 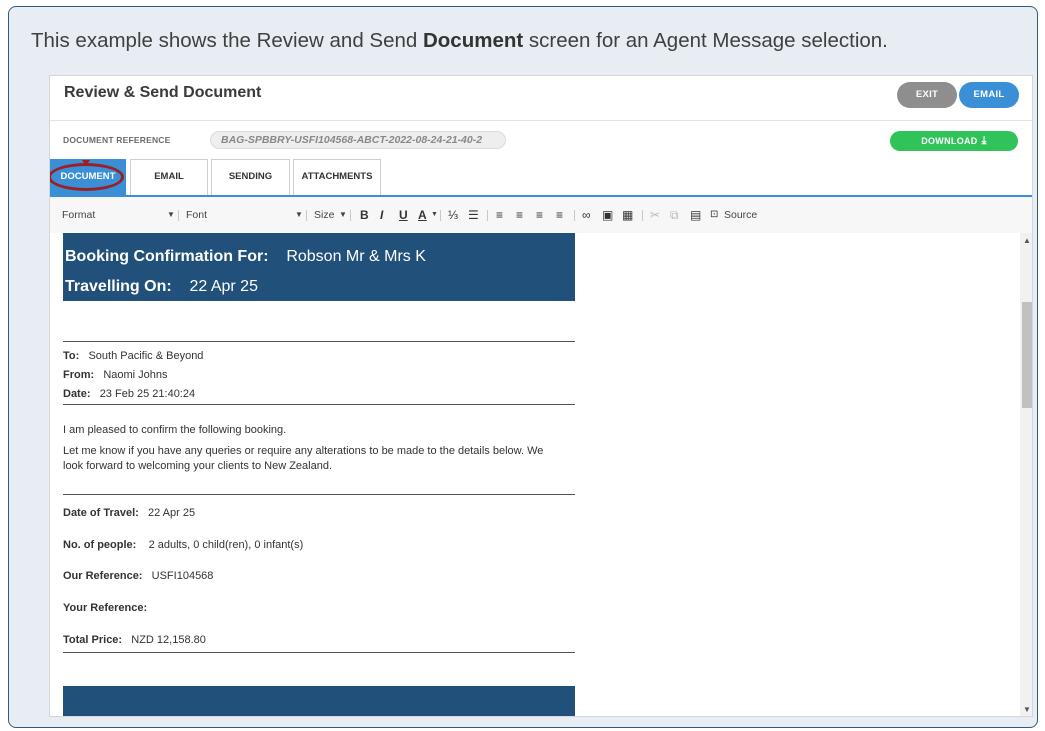 I want to click on from-row: From: Naomi Johns, so click(x=115, y=375).